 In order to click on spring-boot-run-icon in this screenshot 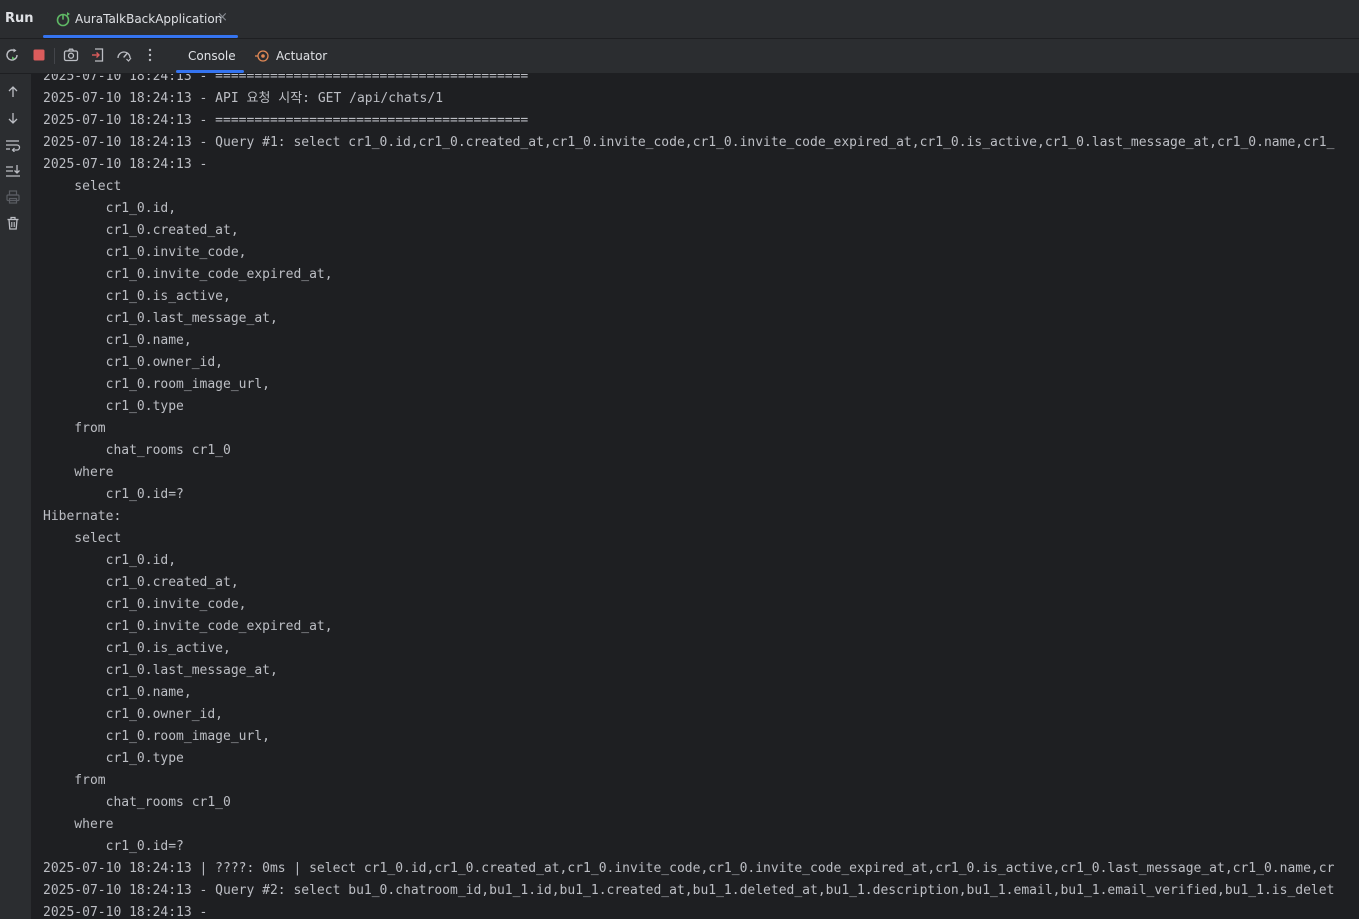, I will do `click(64, 19)`.